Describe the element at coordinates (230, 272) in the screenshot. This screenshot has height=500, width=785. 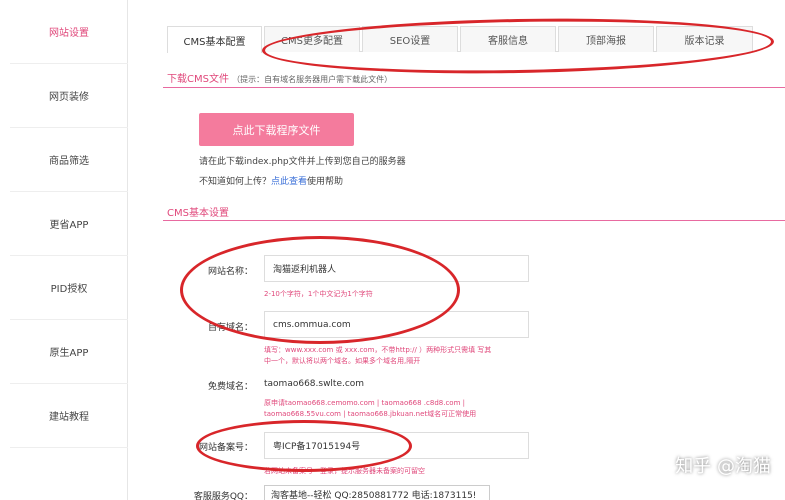
I see `site-name-label: 网站名称：` at that location.